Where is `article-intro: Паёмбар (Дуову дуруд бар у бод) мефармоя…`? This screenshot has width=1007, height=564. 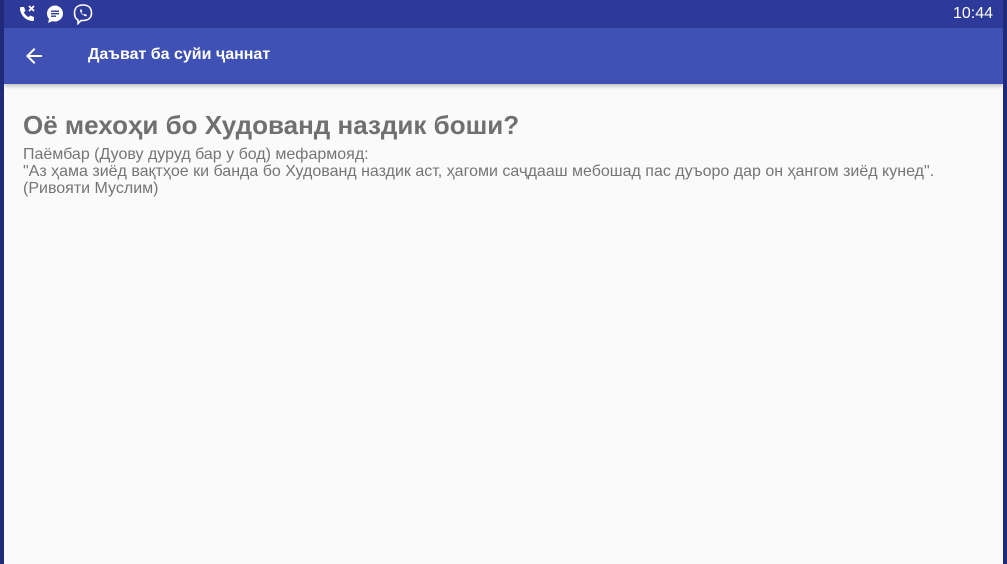 article-intro: Паёмбар (Дуову дуруд бар у бод) мефармоя… is located at coordinates (196, 154).